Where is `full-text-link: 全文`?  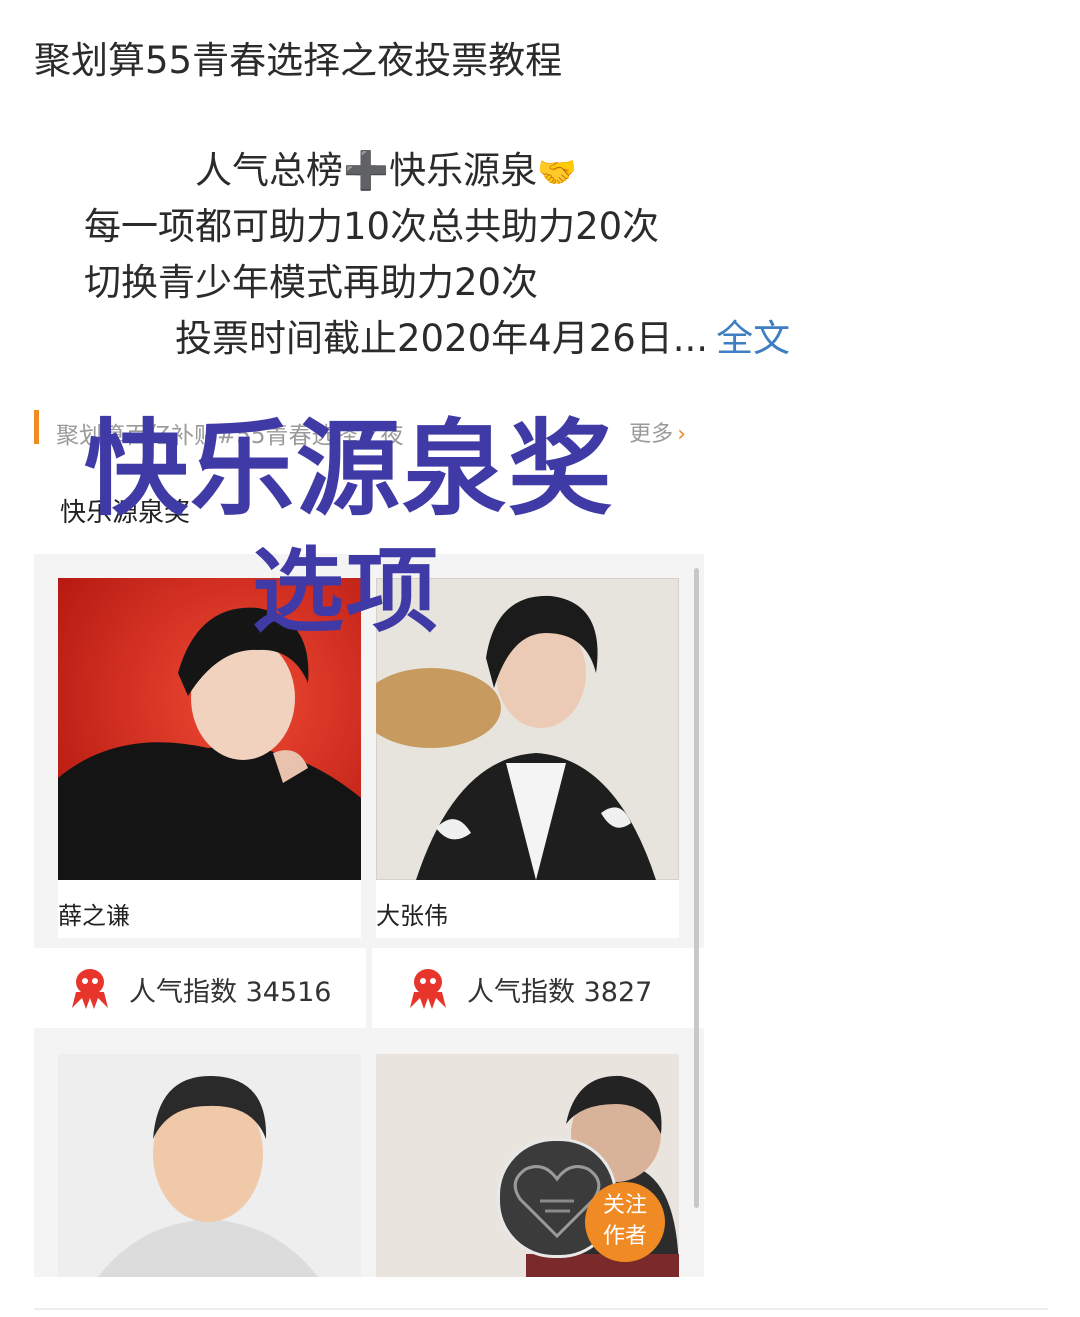
full-text-link: 全文 is located at coordinates (753, 338).